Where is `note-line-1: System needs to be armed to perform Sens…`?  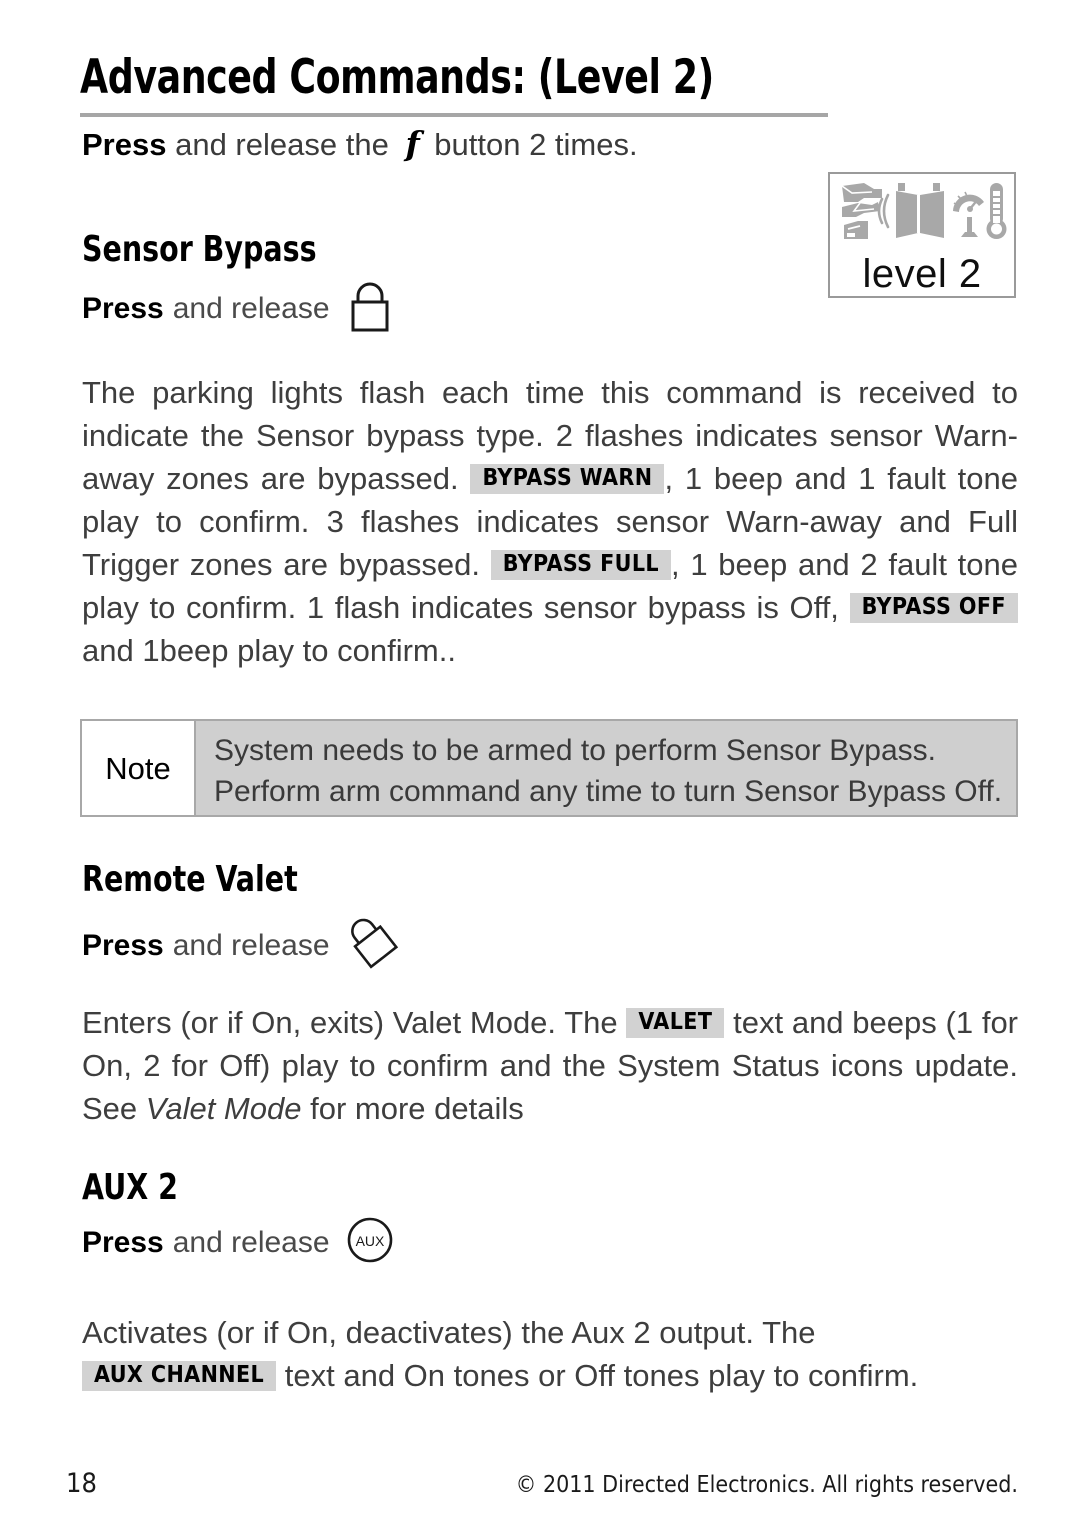 note-line-1: System needs to be armed to perform Sens… is located at coordinates (575, 750).